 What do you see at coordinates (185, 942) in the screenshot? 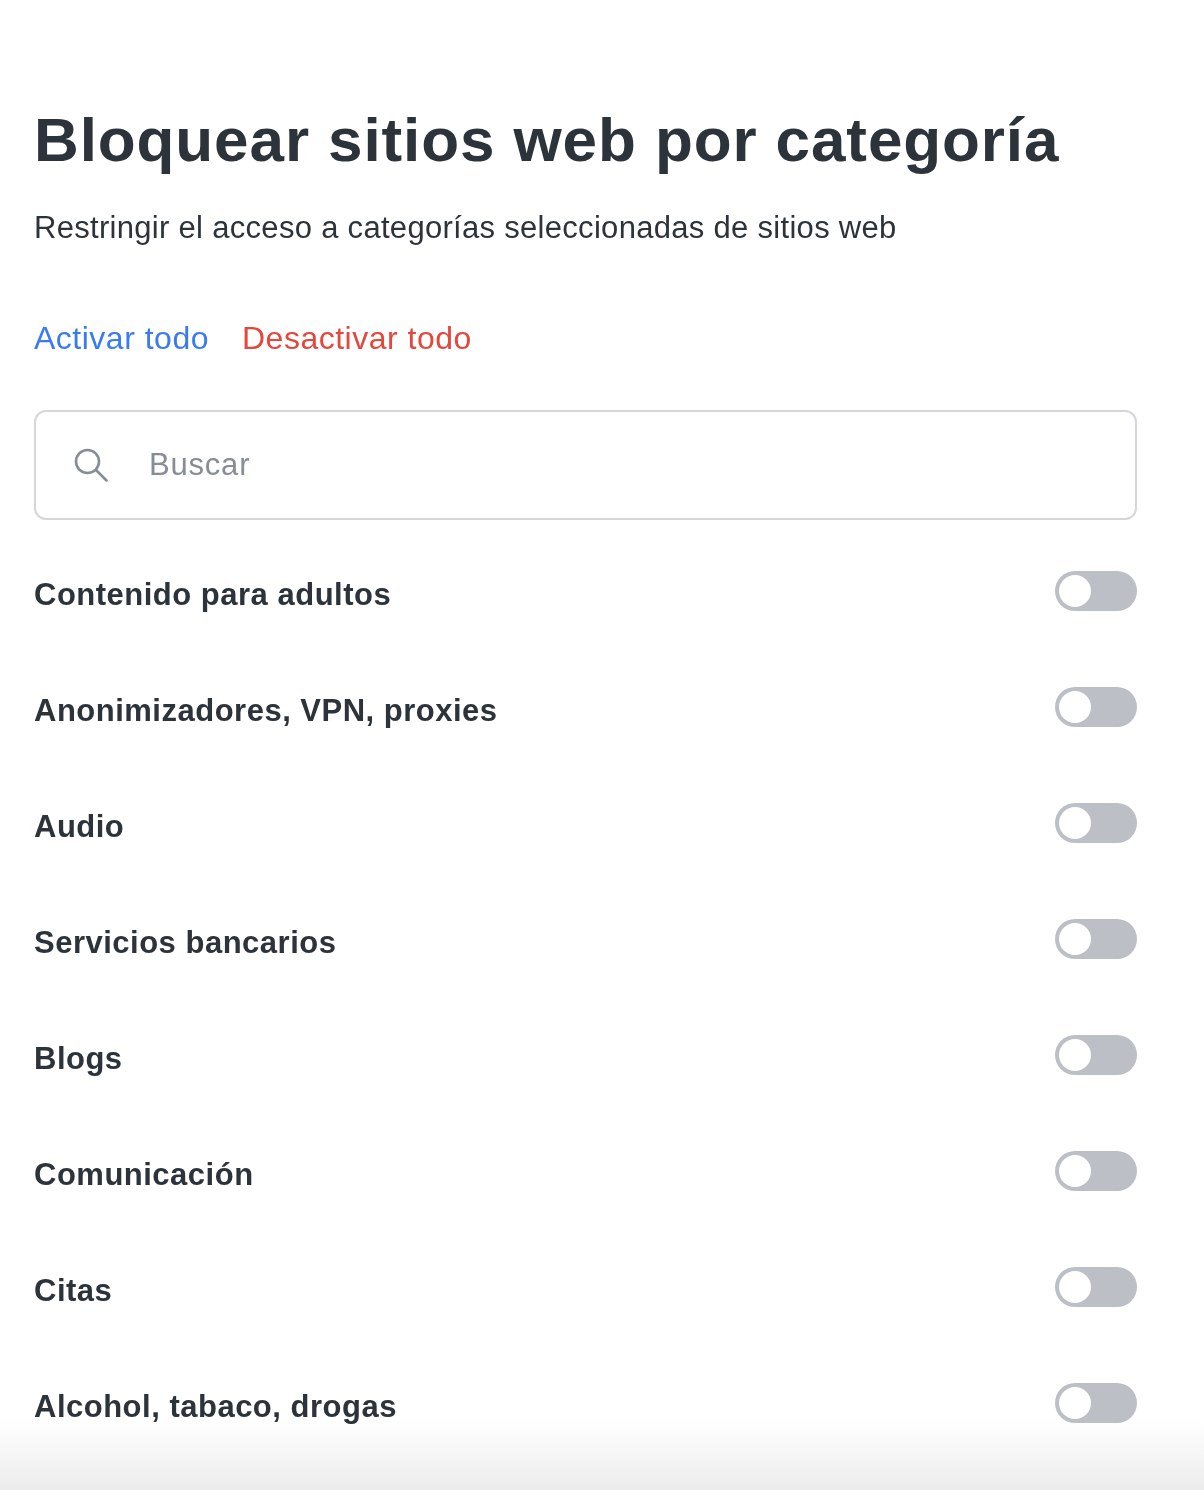
I see `category-label: Servicios bancarios` at bounding box center [185, 942].